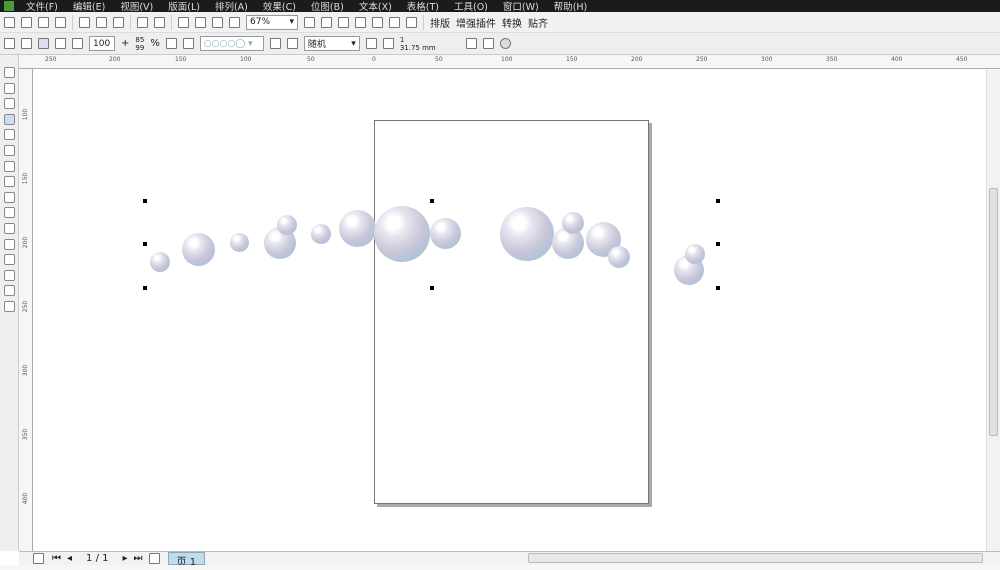 The width and height of the screenshot is (1000, 570). Describe the element at coordinates (38, 558) in the screenshot. I see `add-page-before-icon` at that location.